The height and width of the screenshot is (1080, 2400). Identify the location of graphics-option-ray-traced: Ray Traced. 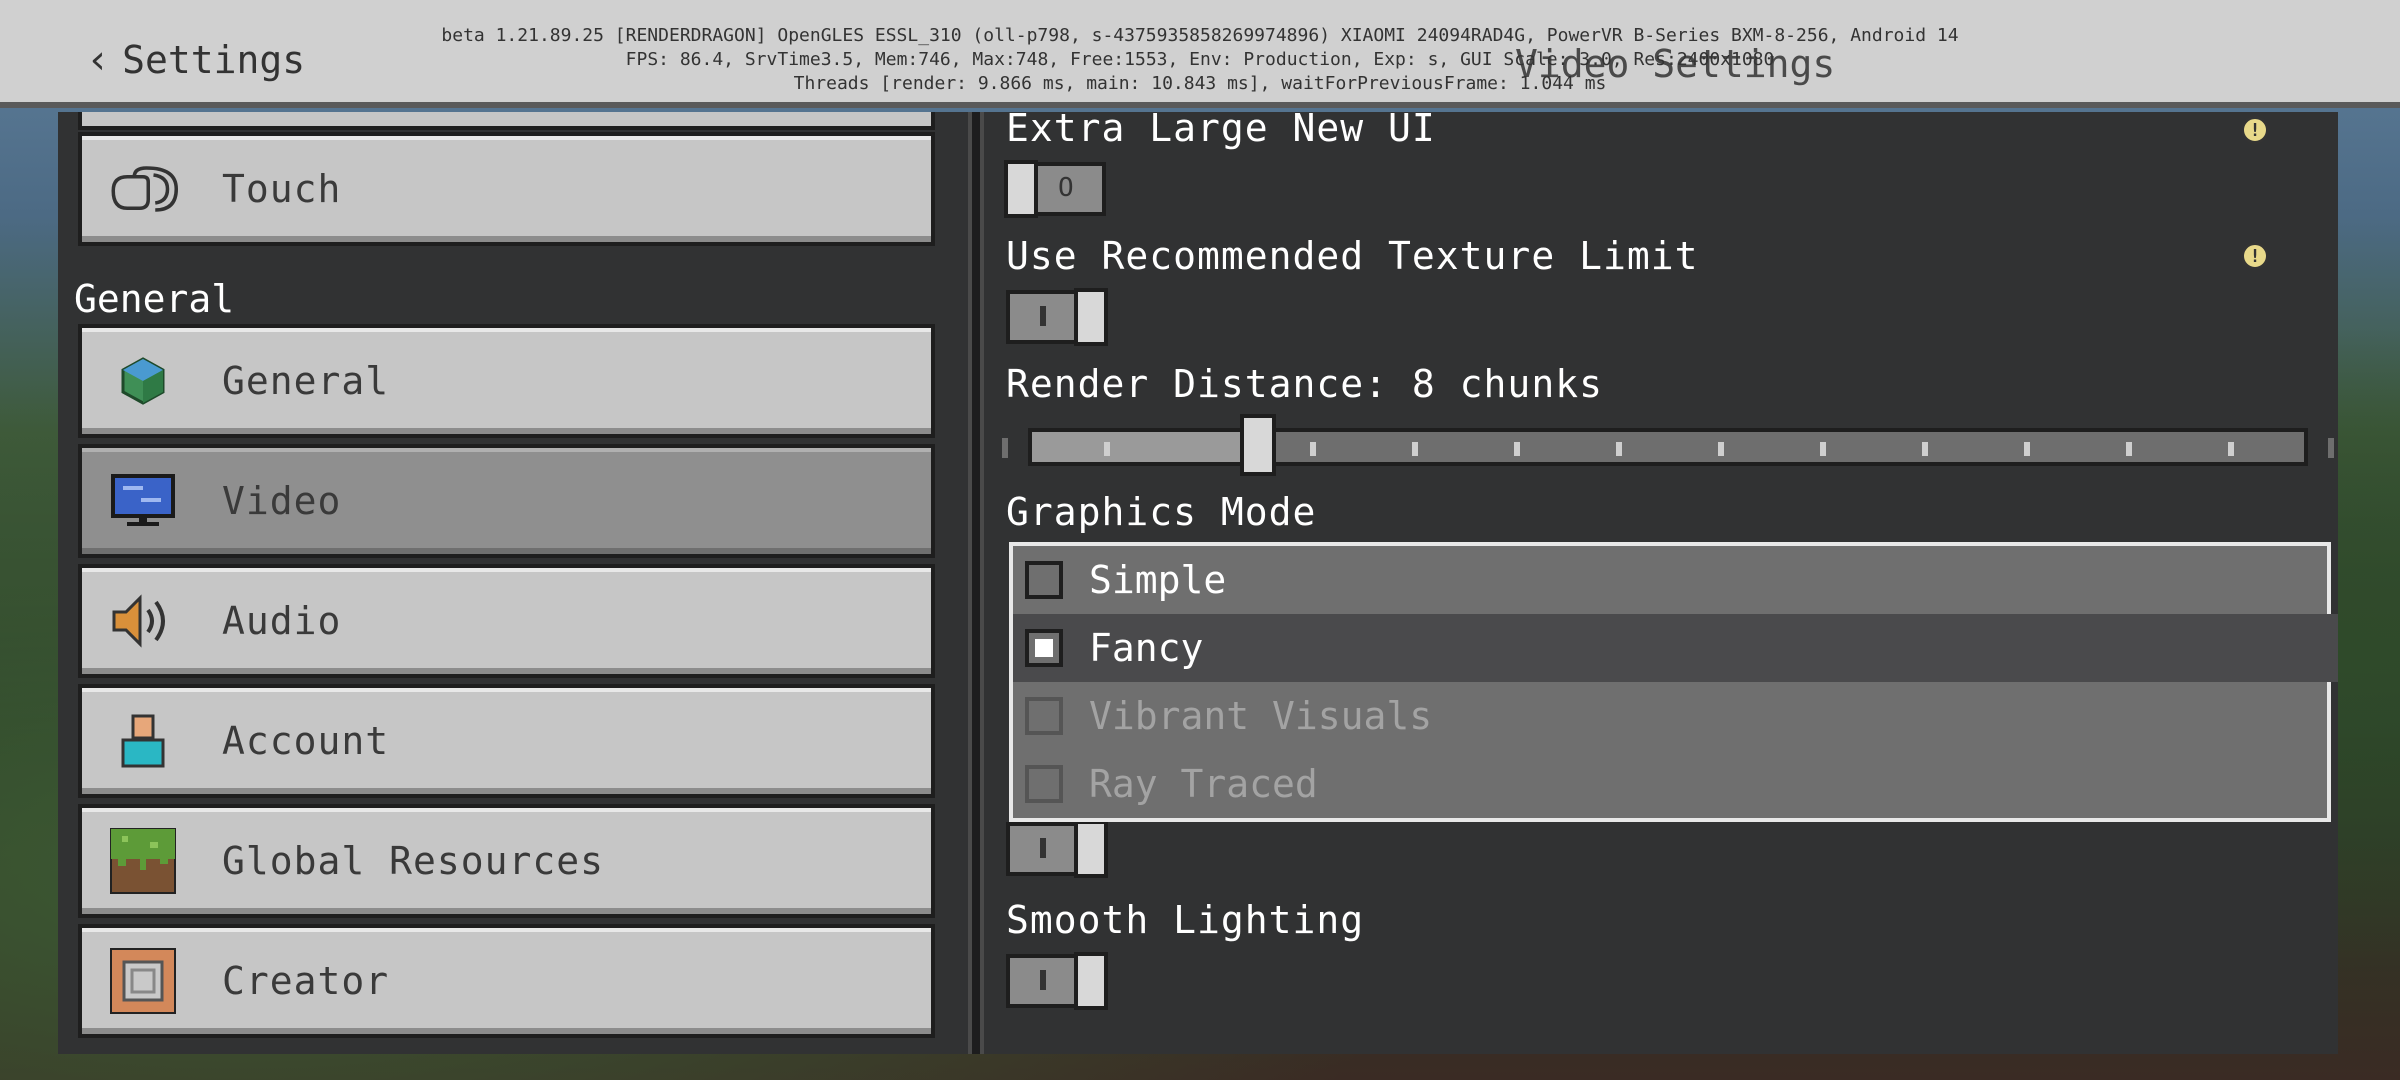
(1670, 784).